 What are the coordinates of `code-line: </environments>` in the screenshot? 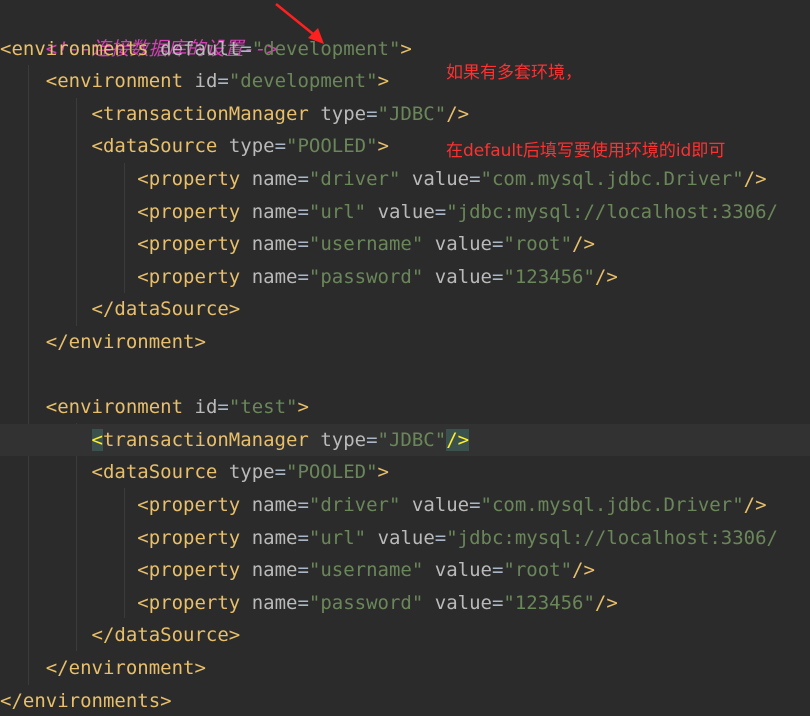 It's located at (405, 700).